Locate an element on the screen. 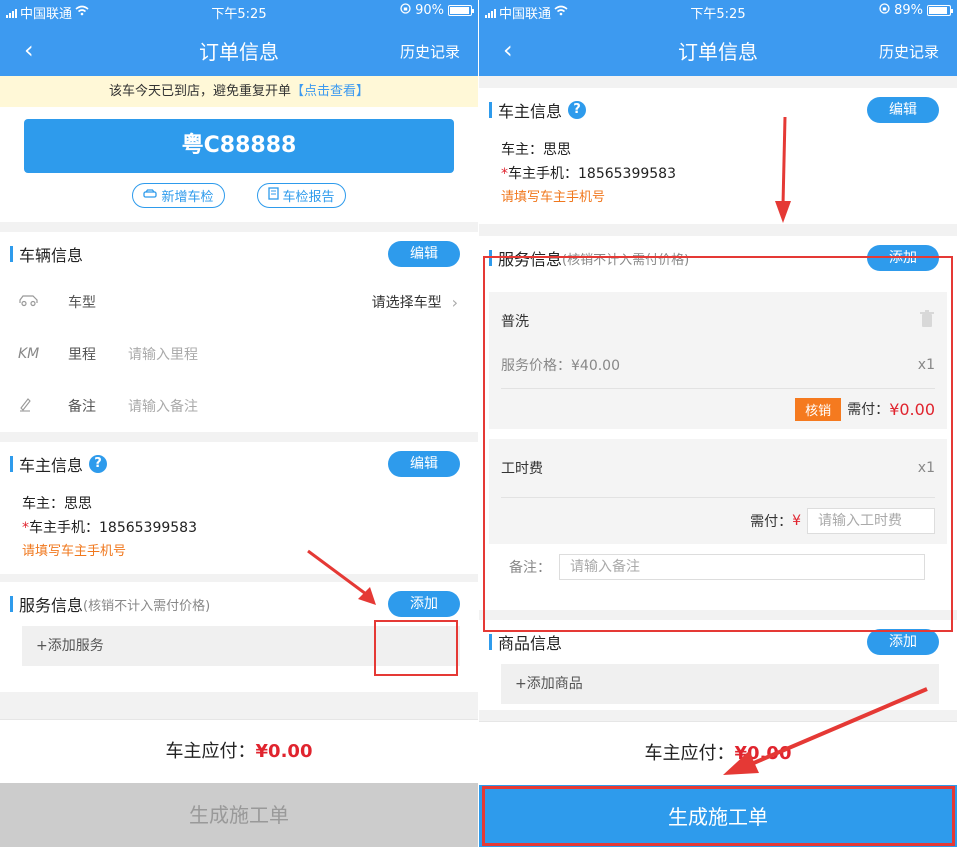 This screenshot has height=847, width=957. notice-link: 【点击查看】 is located at coordinates (330, 91).